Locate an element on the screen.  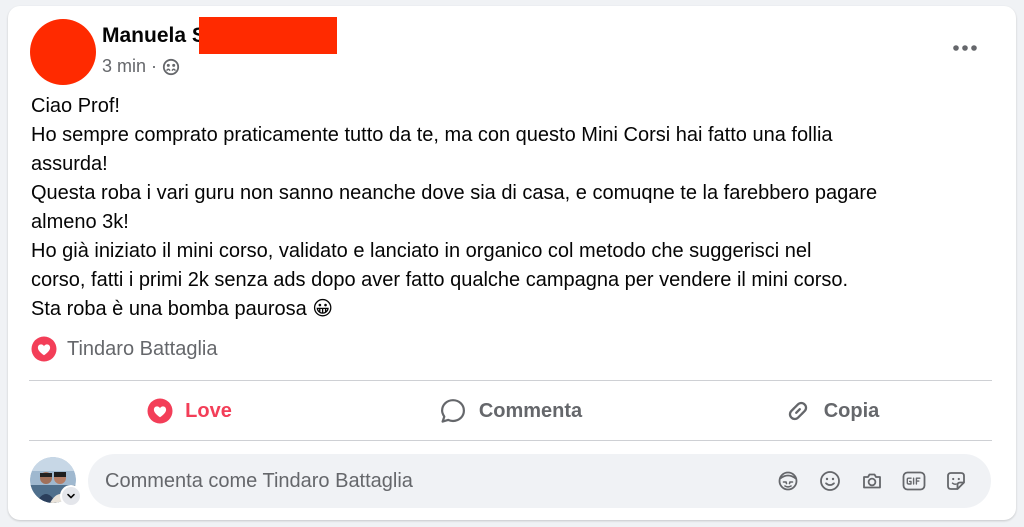
love-label: Love is located at coordinates (208, 410).